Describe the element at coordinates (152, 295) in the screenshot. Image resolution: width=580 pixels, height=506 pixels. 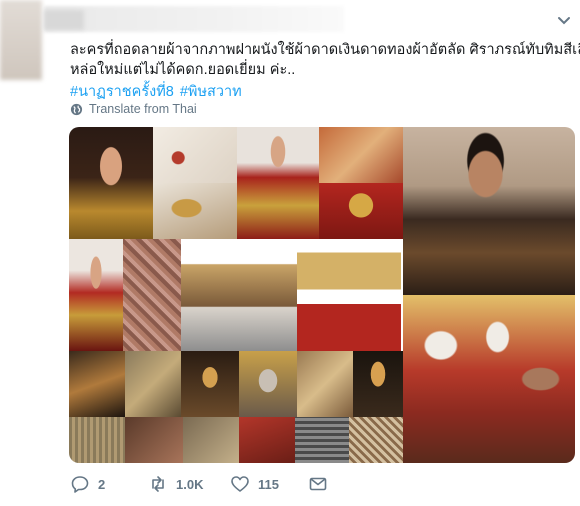
I see `photo-fabric-pattern` at that location.